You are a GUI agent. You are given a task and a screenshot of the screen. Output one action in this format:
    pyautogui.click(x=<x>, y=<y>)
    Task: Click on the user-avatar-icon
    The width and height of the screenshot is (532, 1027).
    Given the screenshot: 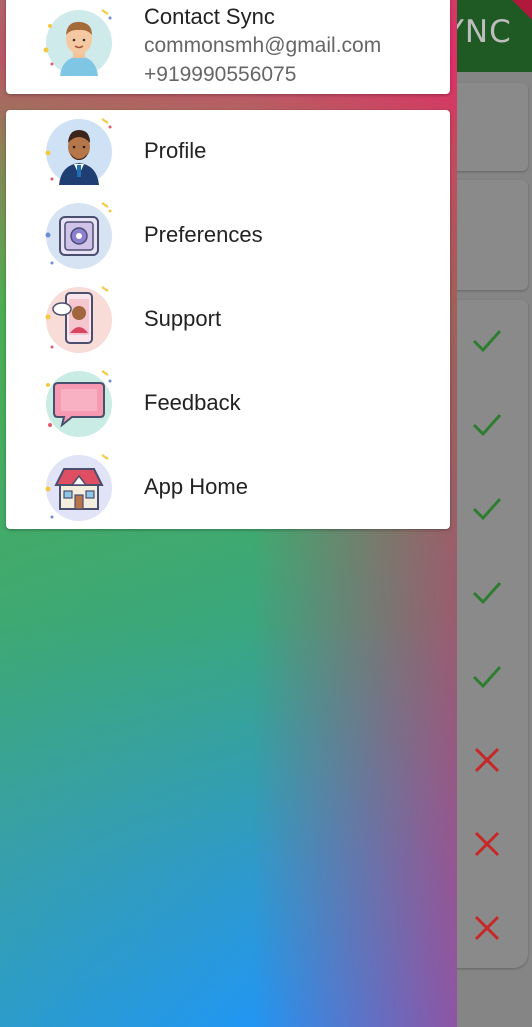 What is the action you would take?
    pyautogui.click(x=79, y=43)
    